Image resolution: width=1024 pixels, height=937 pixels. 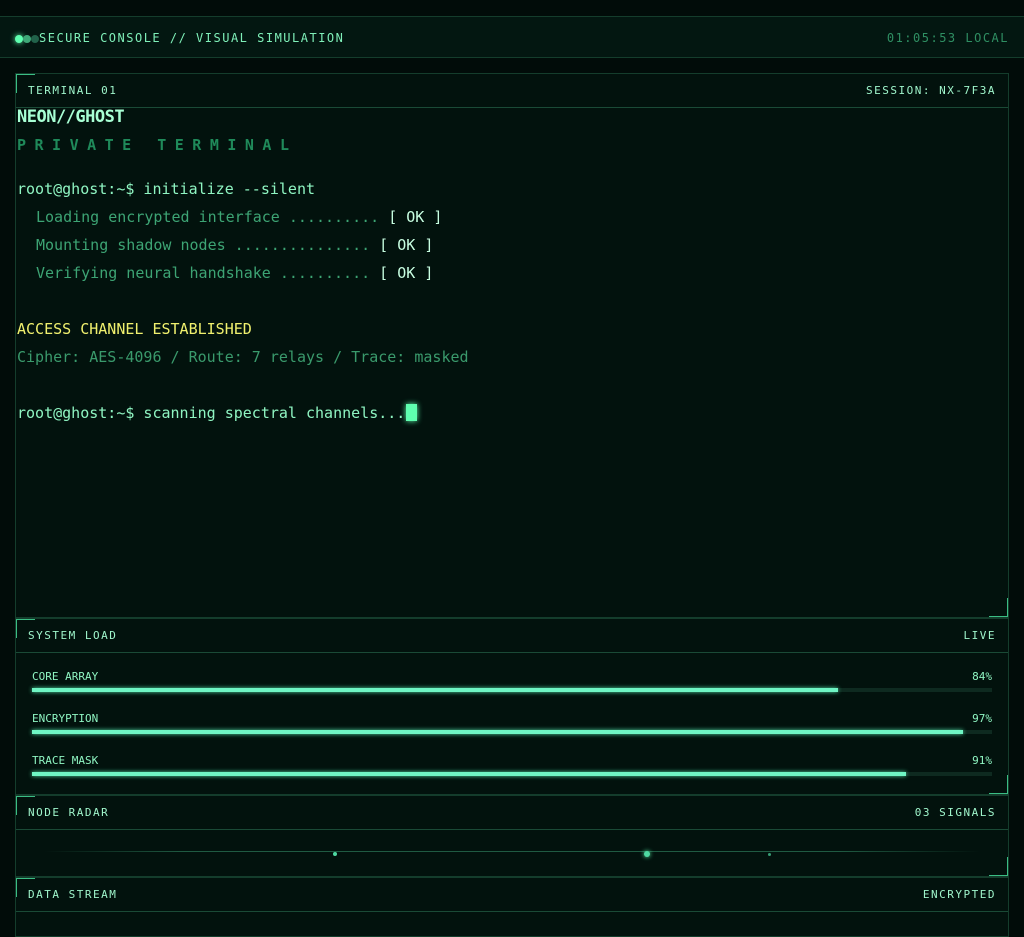 What do you see at coordinates (982, 760) in the screenshot?
I see `meter-value: 91%` at bounding box center [982, 760].